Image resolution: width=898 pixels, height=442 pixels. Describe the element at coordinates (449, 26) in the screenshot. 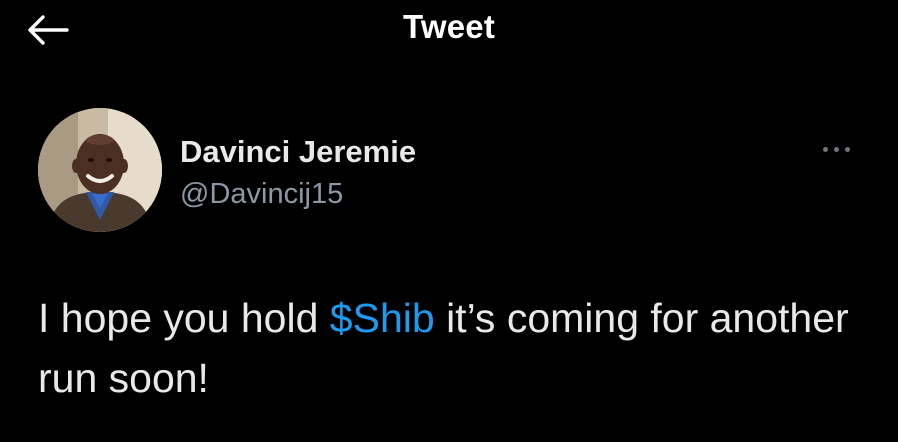

I see `page-title: Tweet` at that location.